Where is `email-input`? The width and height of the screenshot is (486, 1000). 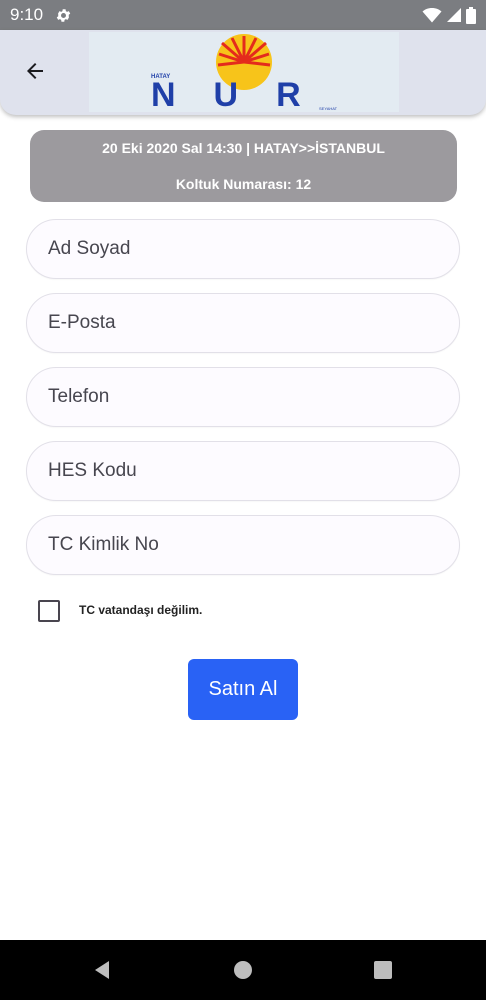 email-input is located at coordinates (243, 323).